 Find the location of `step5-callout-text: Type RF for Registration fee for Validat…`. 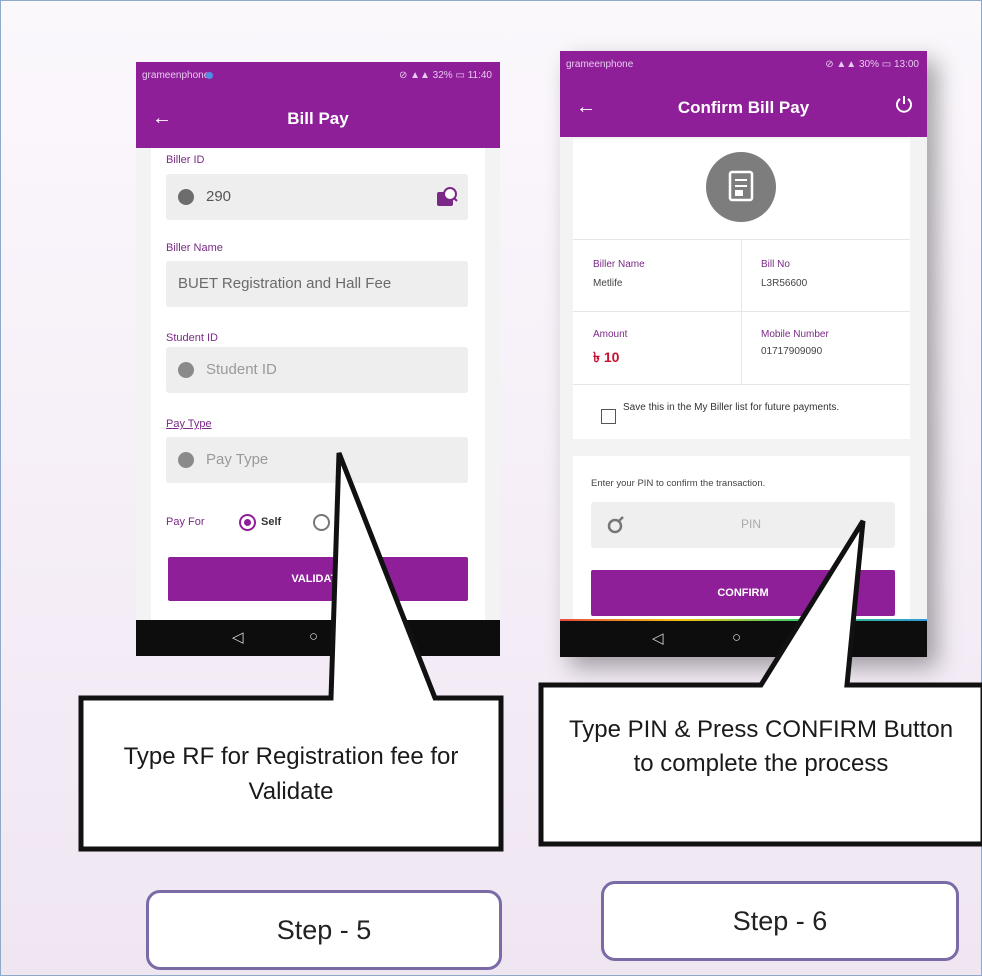

step5-callout-text: Type RF for Registration fee for Validat… is located at coordinates (291, 774).